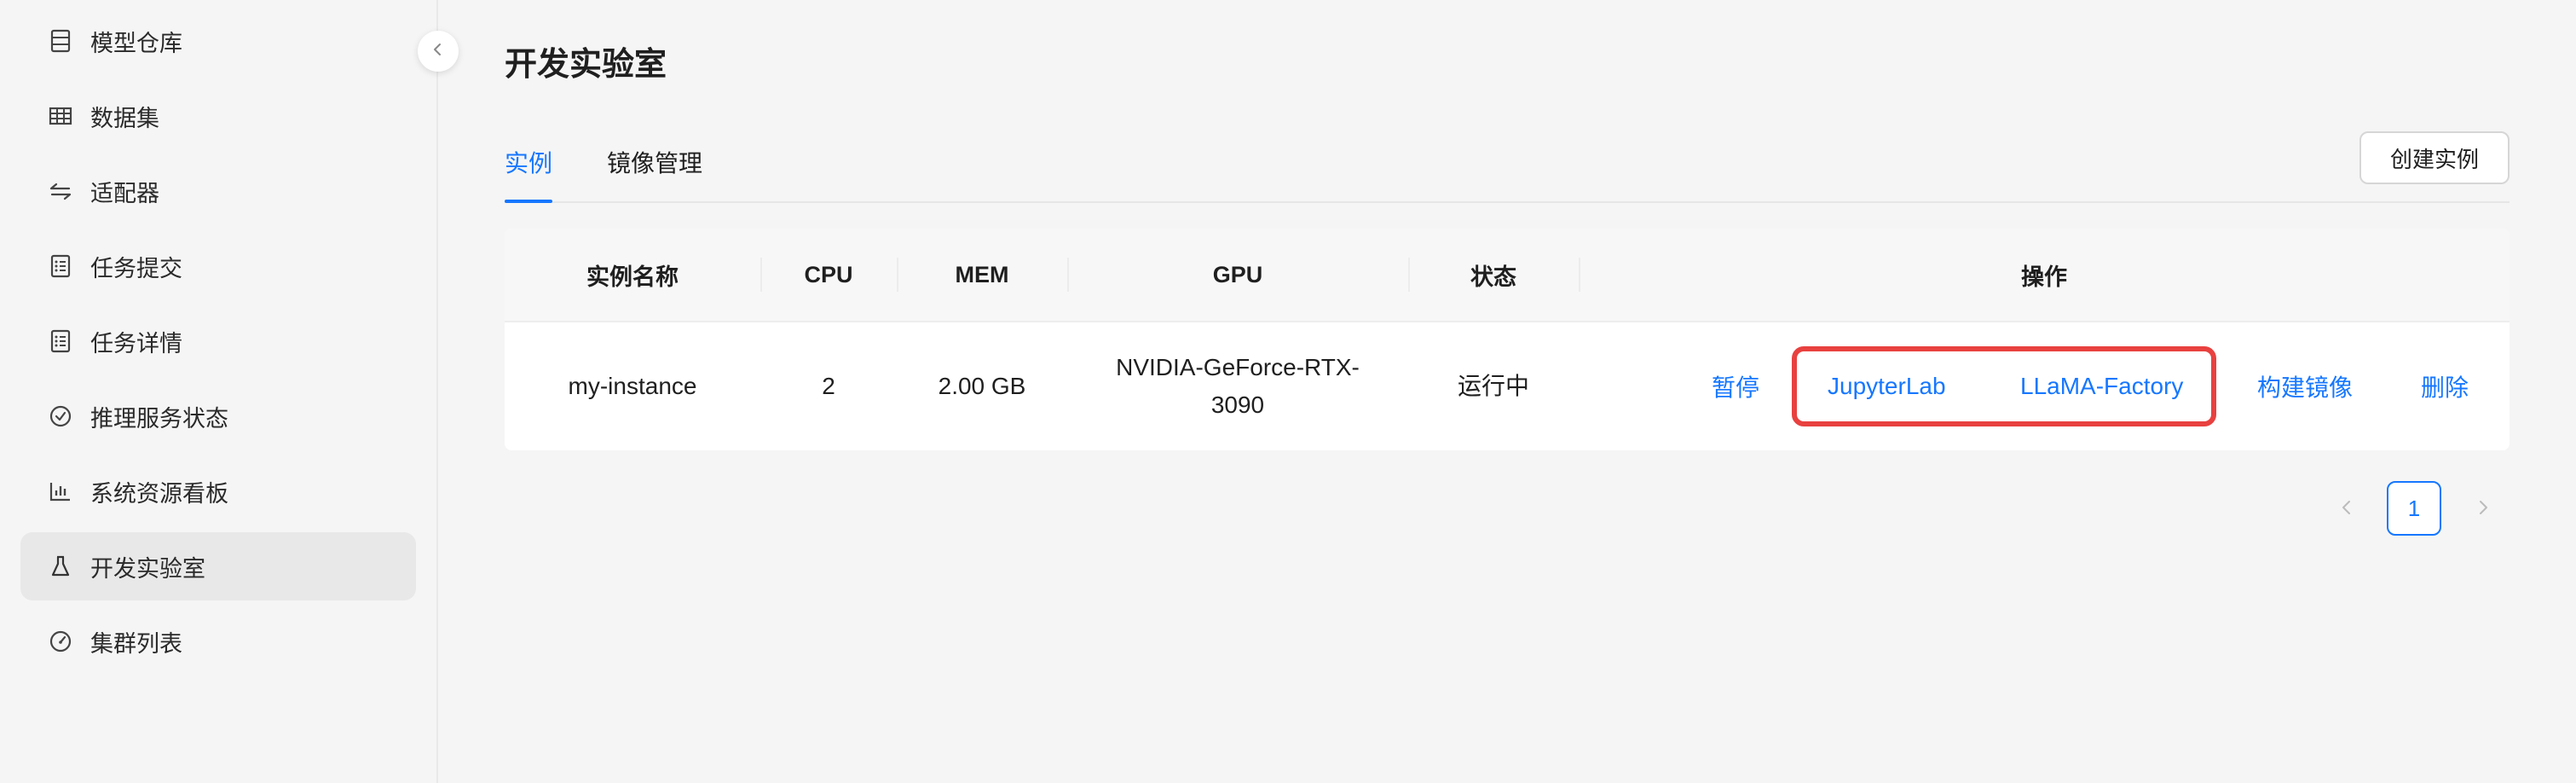  I want to click on sidebar-item-cluster-list: 集群列表, so click(218, 641).